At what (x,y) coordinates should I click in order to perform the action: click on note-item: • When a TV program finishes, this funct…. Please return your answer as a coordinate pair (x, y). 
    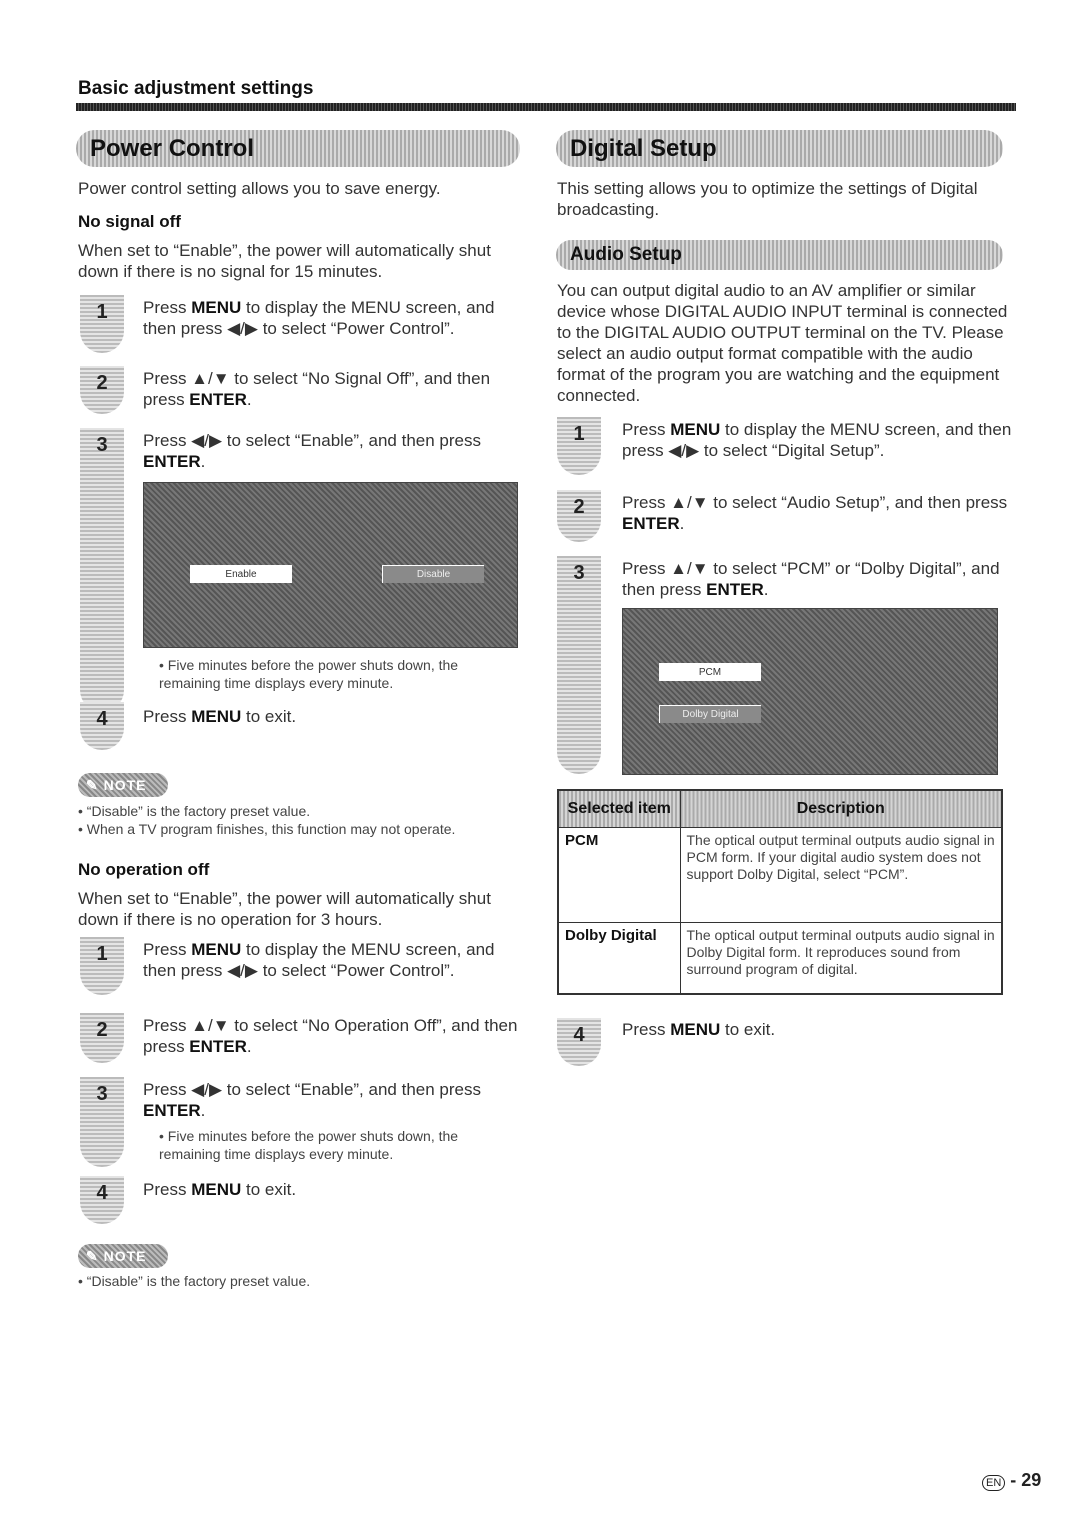
    Looking at the image, I should click on (267, 829).